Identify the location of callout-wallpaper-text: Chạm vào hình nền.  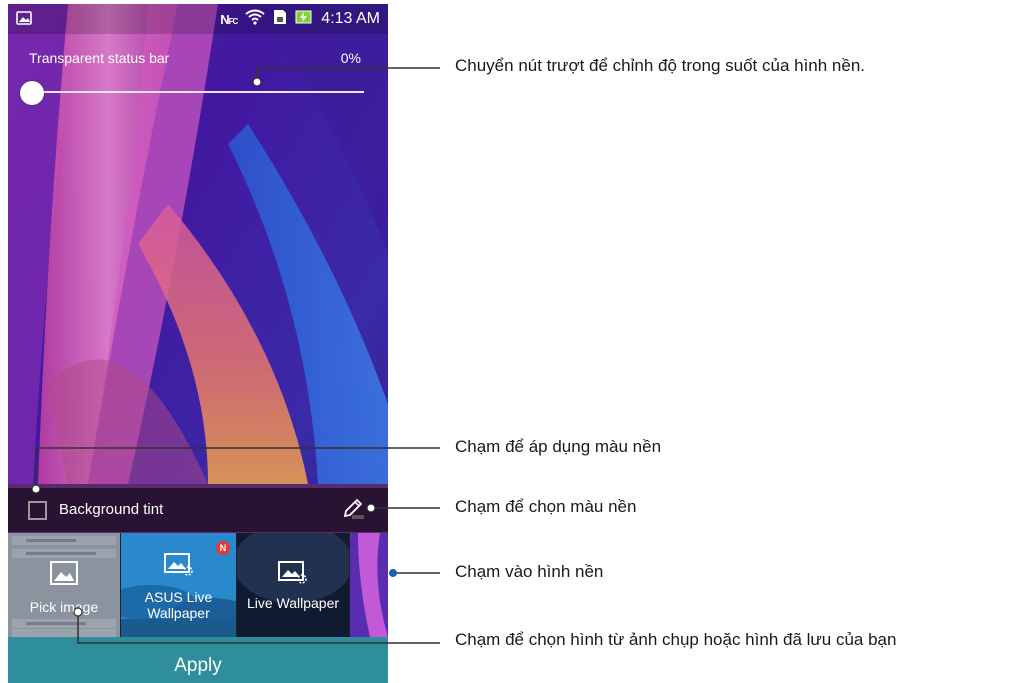
(529, 571).